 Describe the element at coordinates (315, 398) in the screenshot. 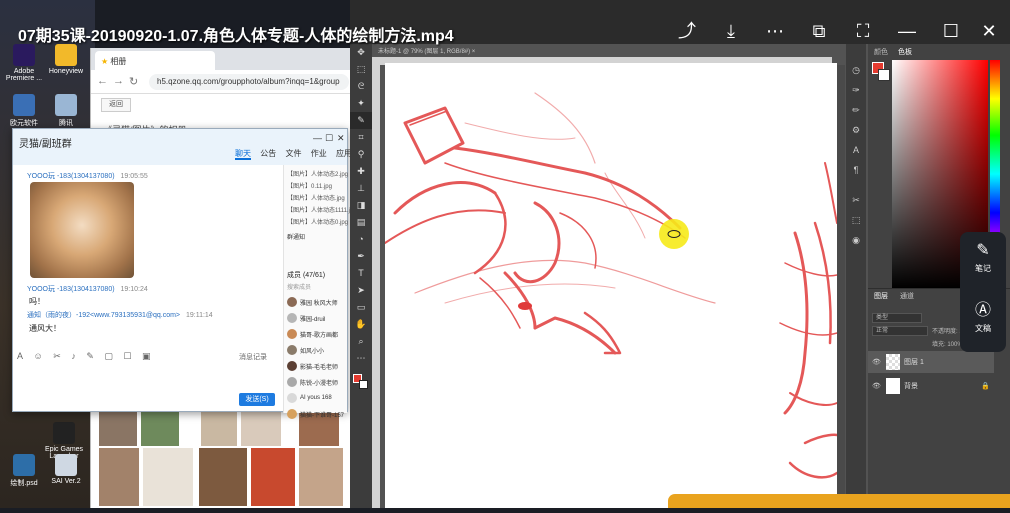

I see `member-item: AI yous 168` at that location.